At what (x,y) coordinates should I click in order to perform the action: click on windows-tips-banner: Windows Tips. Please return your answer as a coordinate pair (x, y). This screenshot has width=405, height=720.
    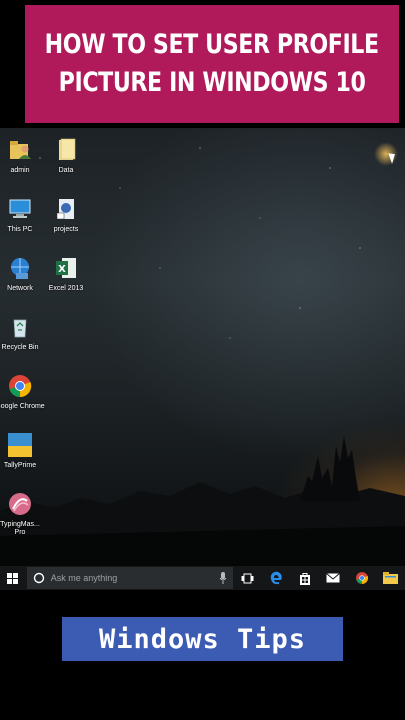
    Looking at the image, I should click on (202, 639).